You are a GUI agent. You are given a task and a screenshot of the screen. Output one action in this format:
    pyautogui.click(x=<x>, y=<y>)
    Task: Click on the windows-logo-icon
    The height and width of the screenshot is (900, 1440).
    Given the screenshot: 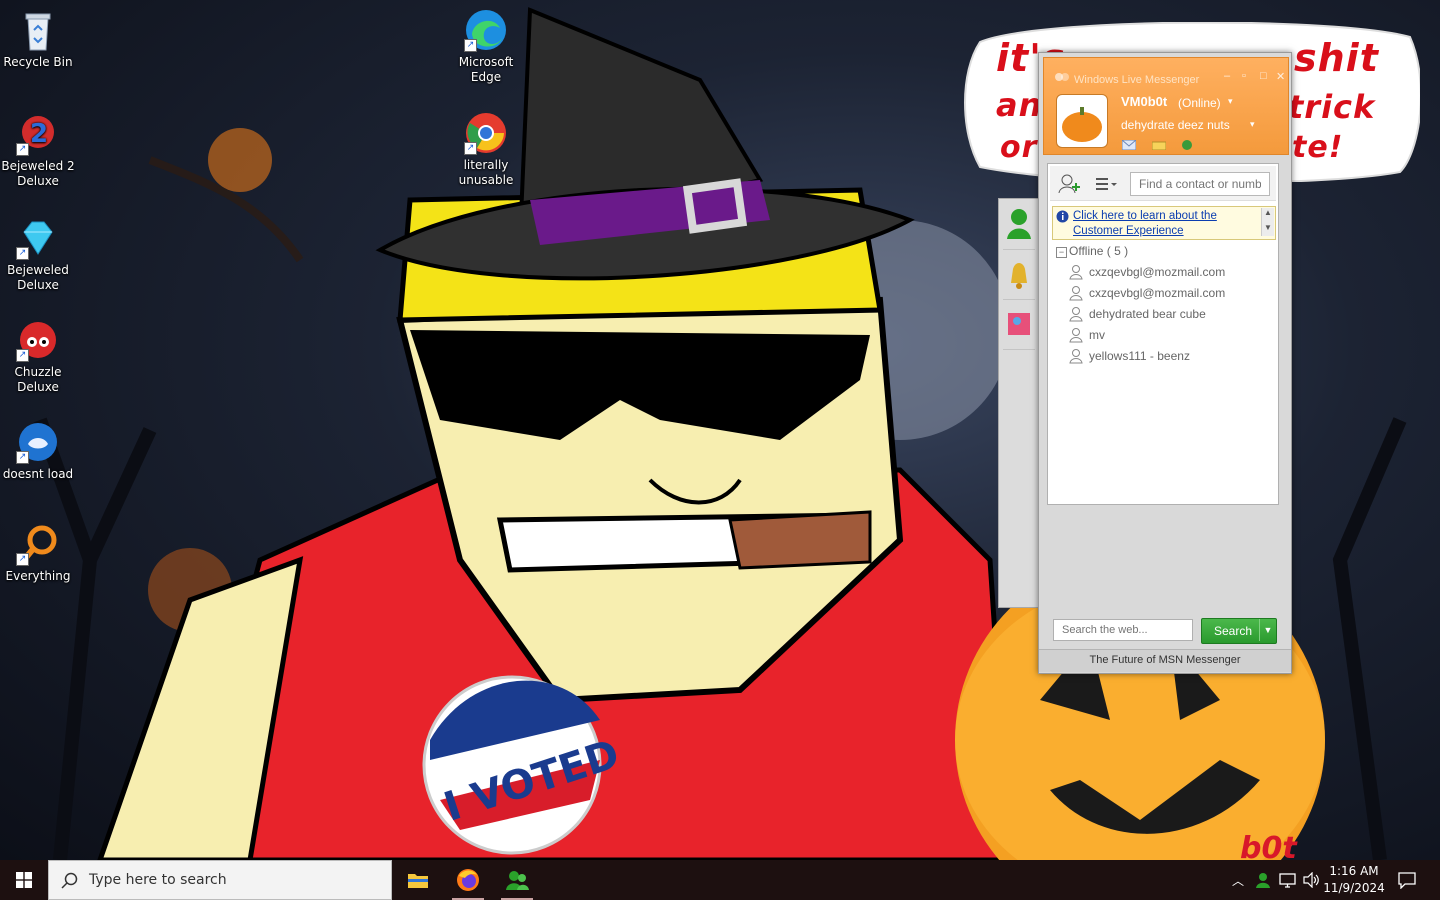 What is the action you would take?
    pyautogui.click(x=24, y=880)
    